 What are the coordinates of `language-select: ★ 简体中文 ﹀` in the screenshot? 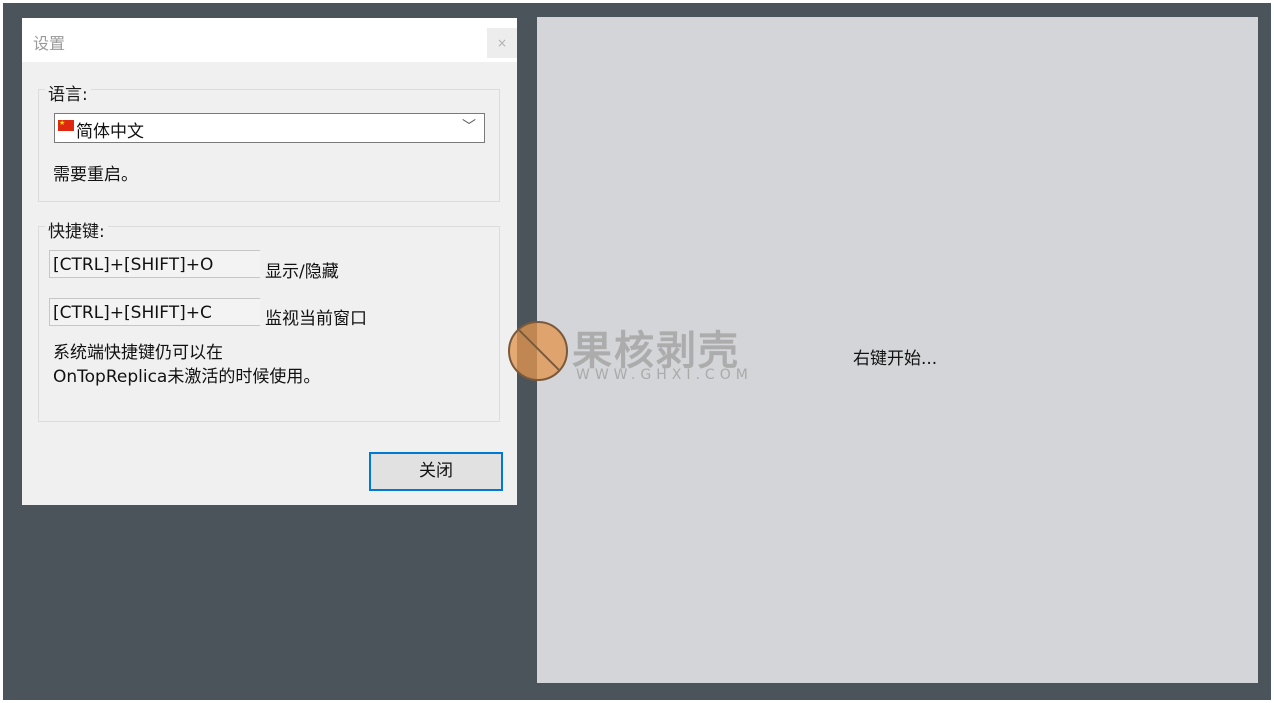 It's located at (269, 128).